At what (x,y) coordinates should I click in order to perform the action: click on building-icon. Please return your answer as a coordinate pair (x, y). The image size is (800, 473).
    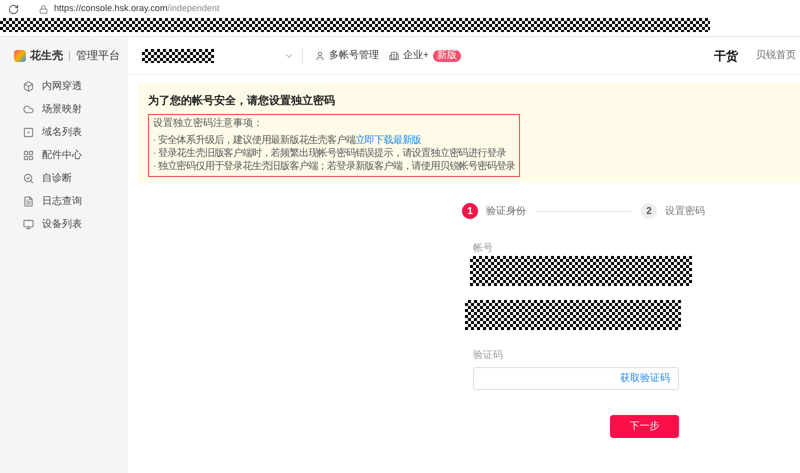
    Looking at the image, I should click on (394, 55).